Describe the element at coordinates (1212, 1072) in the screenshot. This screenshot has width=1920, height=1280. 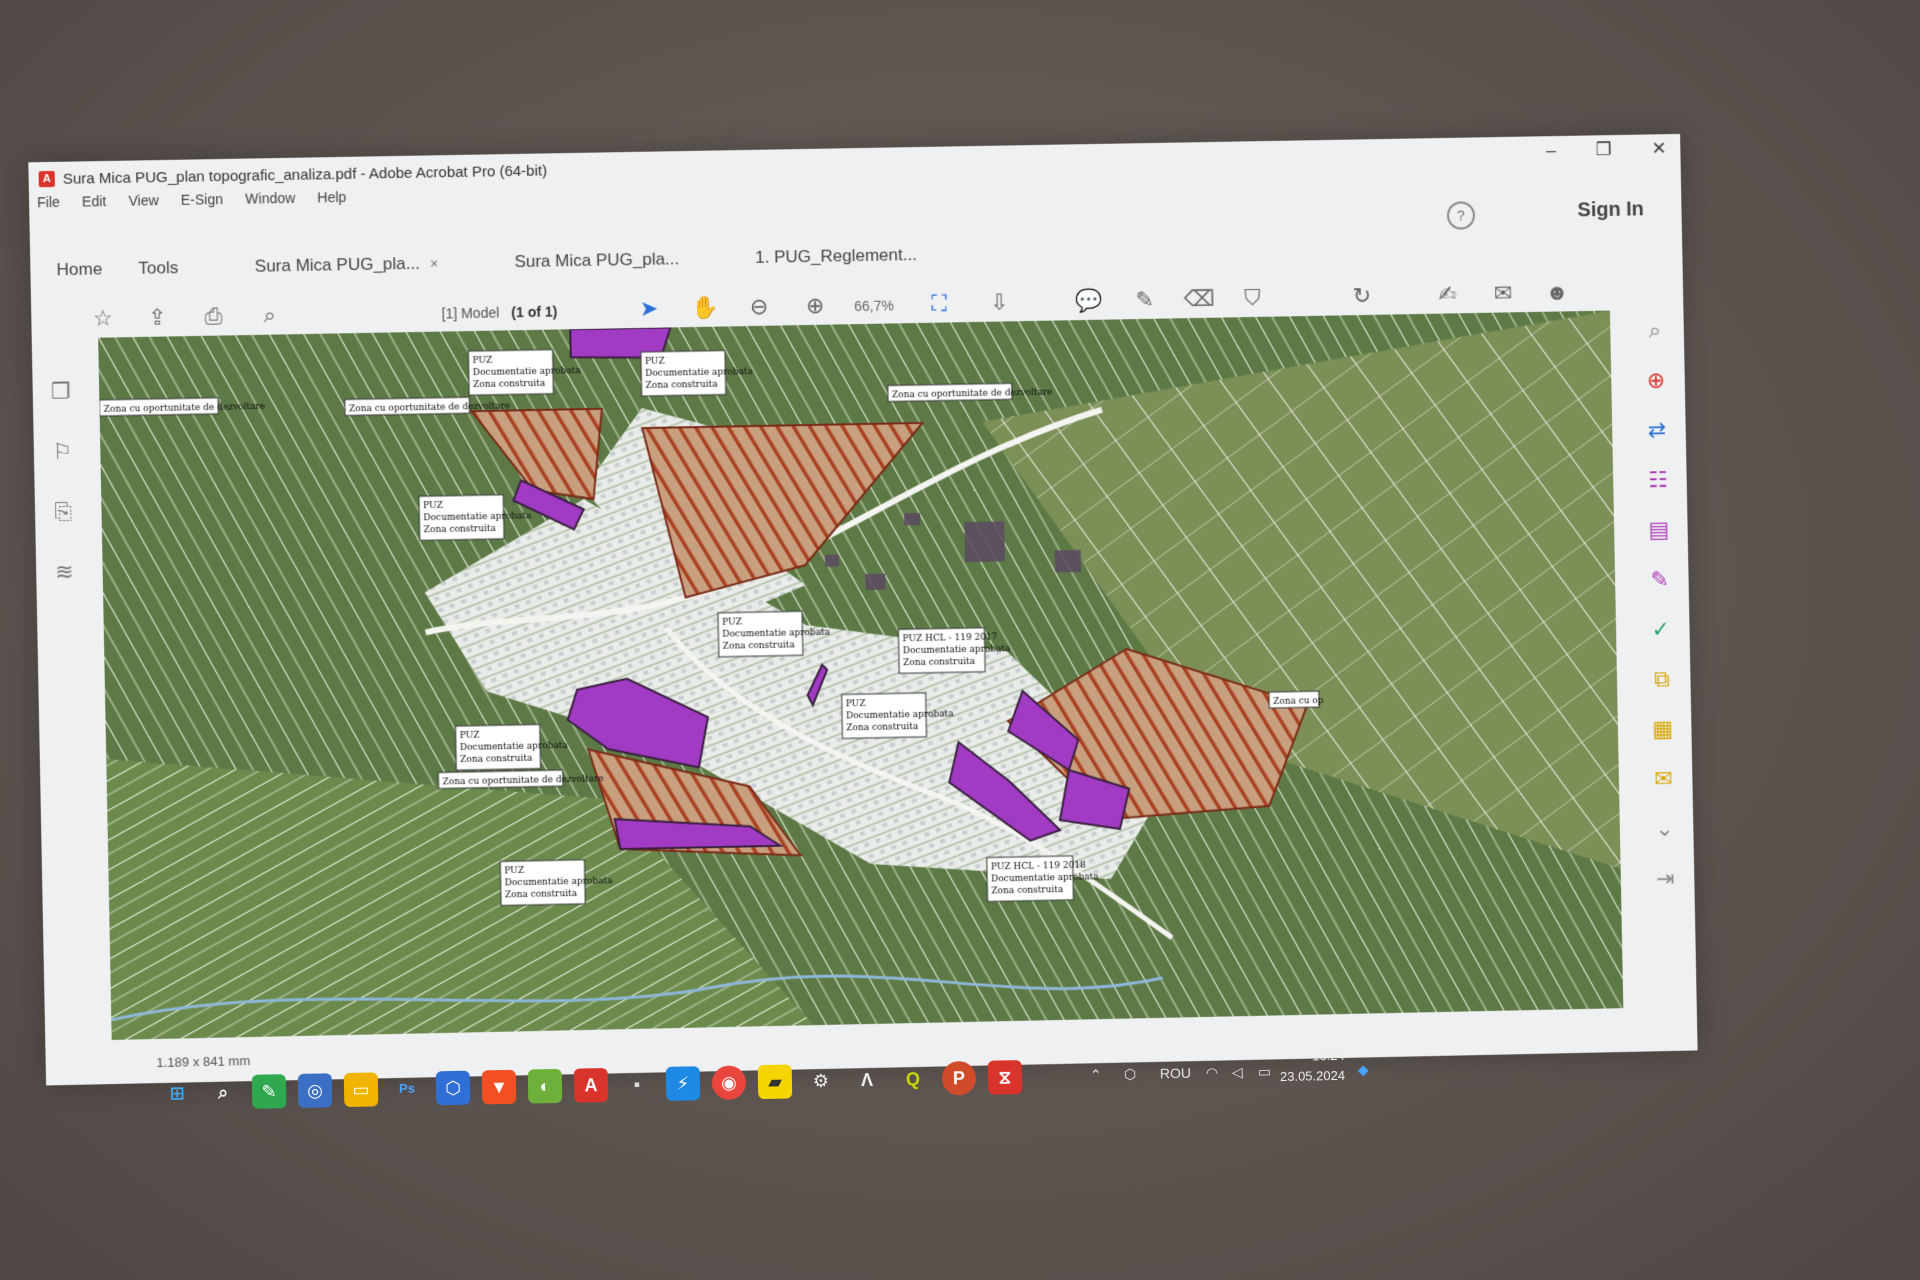
I see `wifi-icon: ◠` at that location.